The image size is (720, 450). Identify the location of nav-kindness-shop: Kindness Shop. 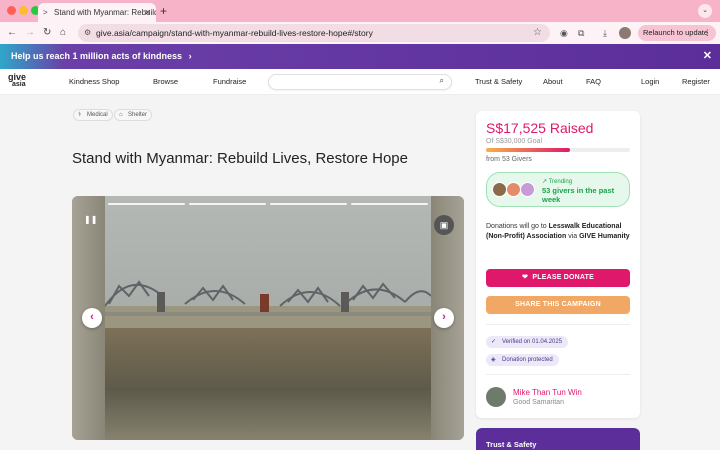
(94, 82).